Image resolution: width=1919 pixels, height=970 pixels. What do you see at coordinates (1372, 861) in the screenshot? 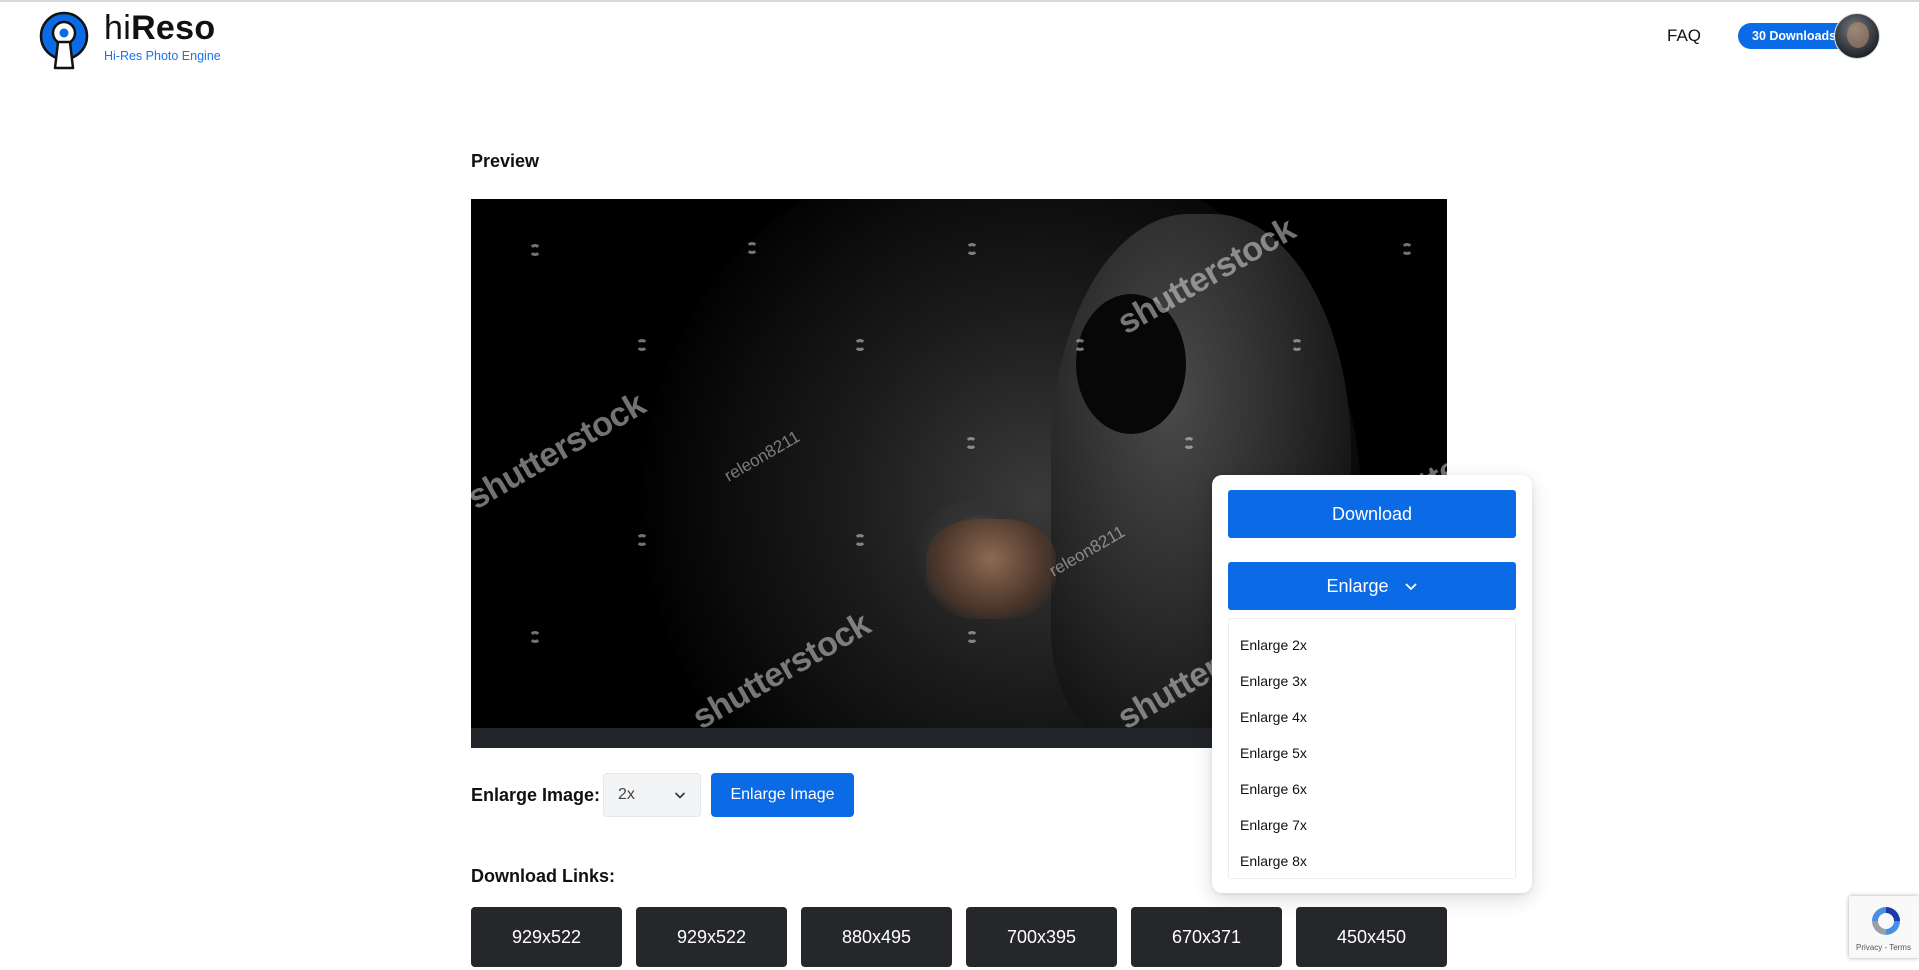
I see `enlarge-menu-item-8x: Enlarge 8x` at bounding box center [1372, 861].